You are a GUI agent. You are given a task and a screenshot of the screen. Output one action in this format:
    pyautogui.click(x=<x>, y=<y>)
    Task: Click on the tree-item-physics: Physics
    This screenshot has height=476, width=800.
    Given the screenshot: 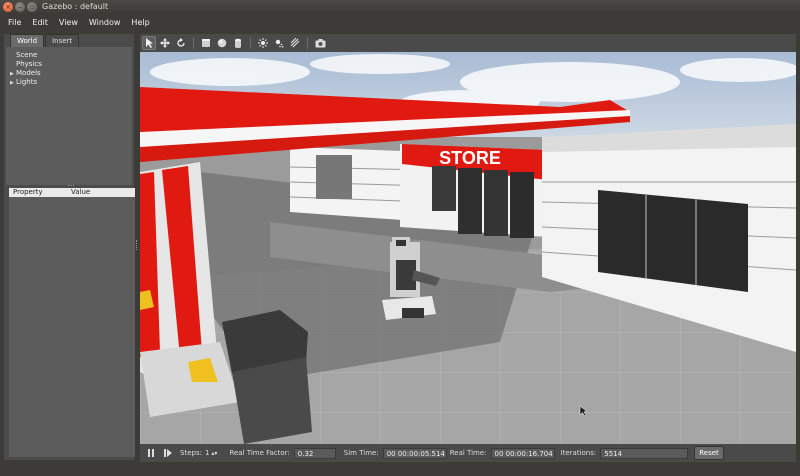 What is the action you would take?
    pyautogui.click(x=26, y=64)
    